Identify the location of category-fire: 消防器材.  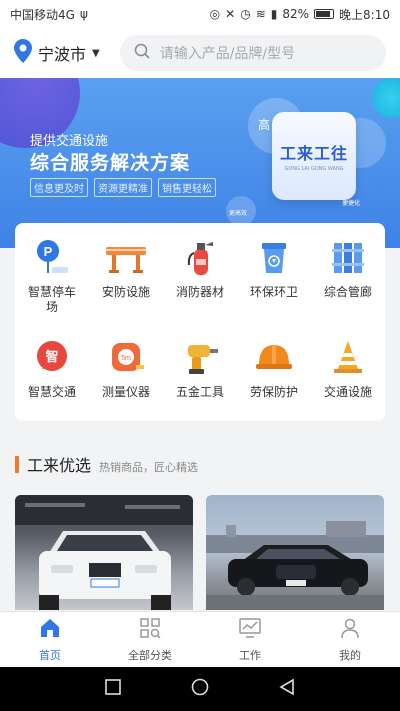
(200, 267).